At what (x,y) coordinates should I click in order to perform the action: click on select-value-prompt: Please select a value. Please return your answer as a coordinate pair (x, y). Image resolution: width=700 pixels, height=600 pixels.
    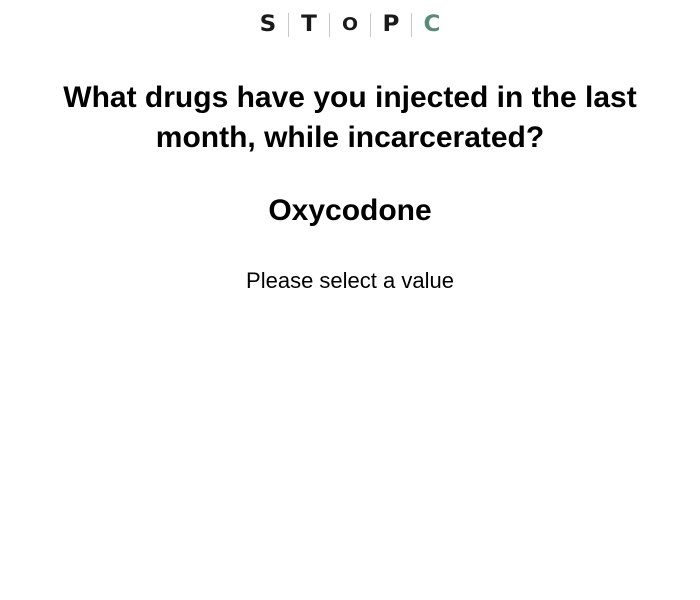
    Looking at the image, I should click on (350, 280).